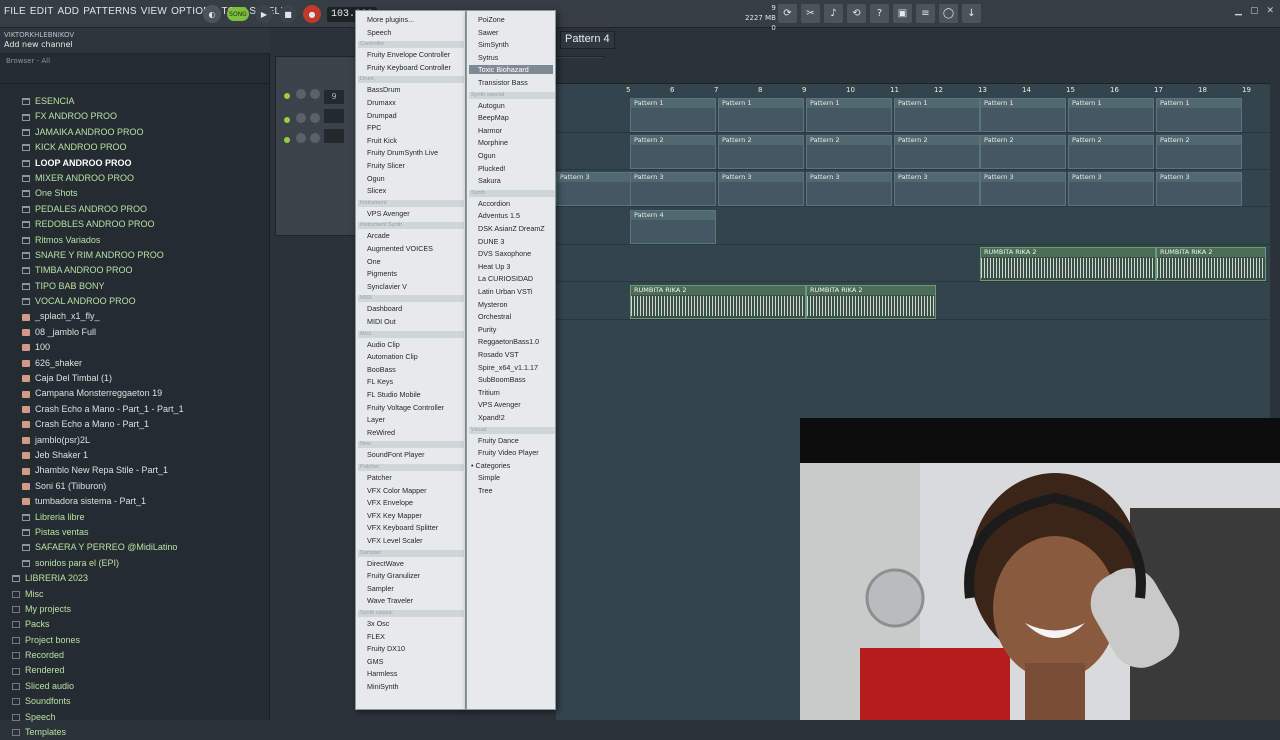 The height and width of the screenshot is (740, 1280). What do you see at coordinates (397, 490) in the screenshot?
I see `plugin-menu-item: VFX Color Mapper` at bounding box center [397, 490].